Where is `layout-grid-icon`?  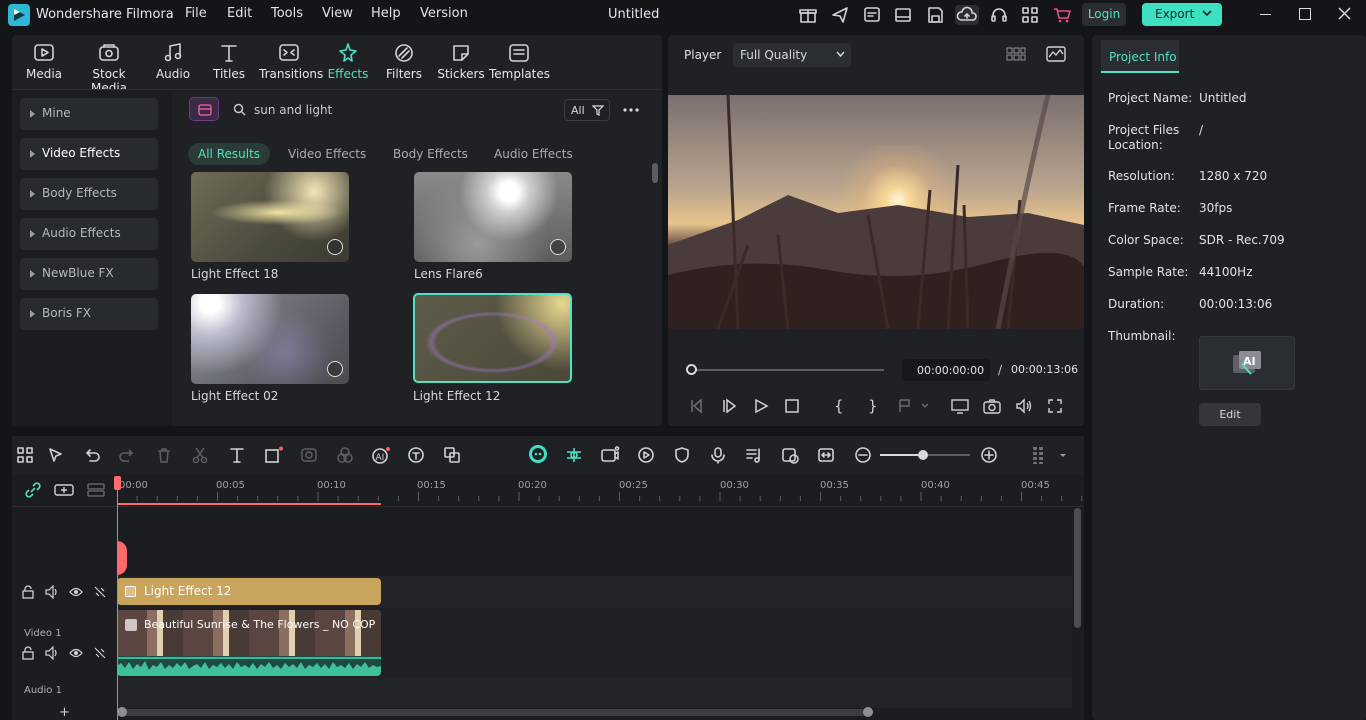 layout-grid-icon is located at coordinates (25, 455).